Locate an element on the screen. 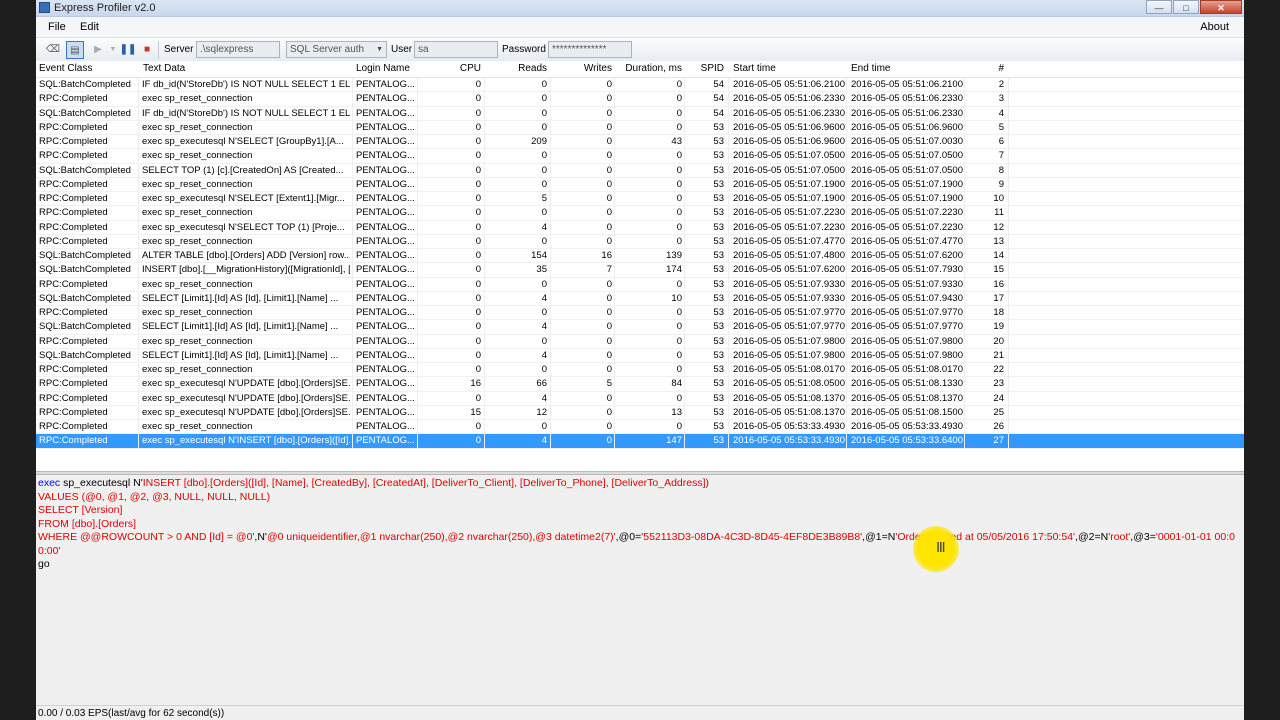 The image size is (1280, 720). sql-line: SELECT [Version] is located at coordinates (80, 510).